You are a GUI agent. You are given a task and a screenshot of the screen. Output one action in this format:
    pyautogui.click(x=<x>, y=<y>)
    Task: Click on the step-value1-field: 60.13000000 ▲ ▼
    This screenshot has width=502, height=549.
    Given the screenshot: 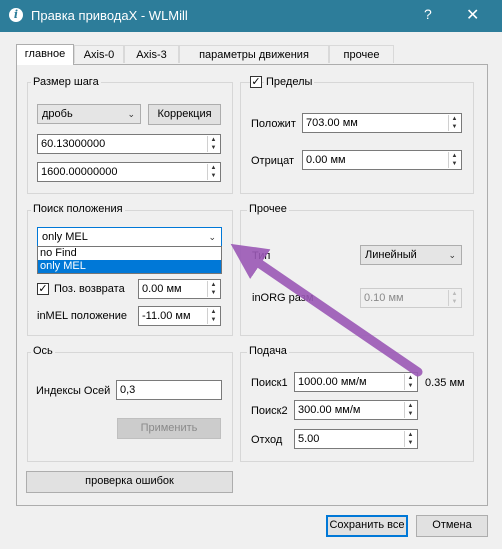 What is the action you would take?
    pyautogui.click(x=129, y=144)
    